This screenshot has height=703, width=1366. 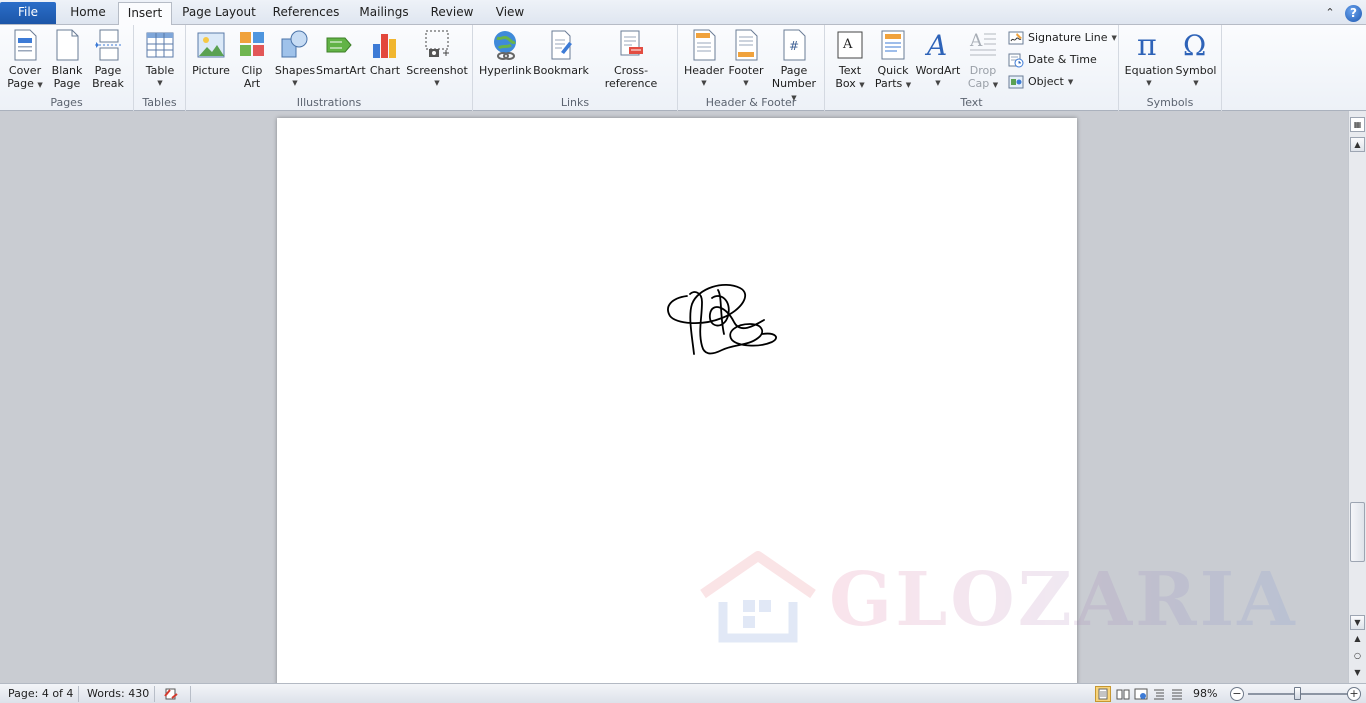 What do you see at coordinates (252, 83) in the screenshot?
I see `clip-art-label-2: Art` at bounding box center [252, 83].